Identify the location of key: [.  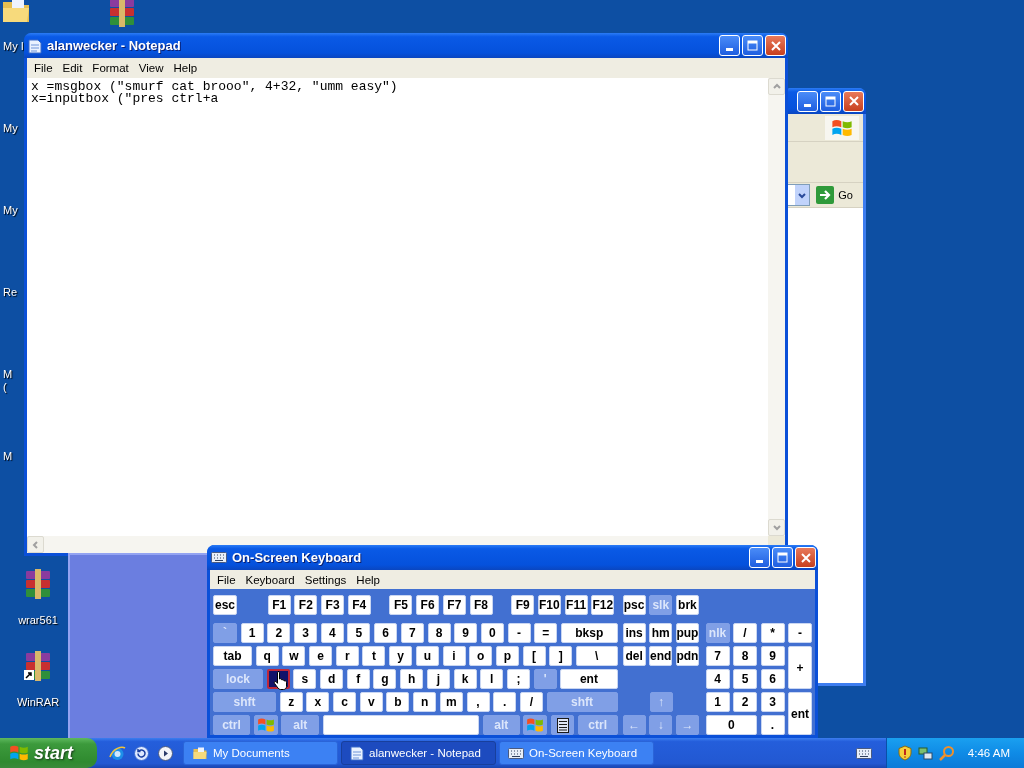
(534, 656).